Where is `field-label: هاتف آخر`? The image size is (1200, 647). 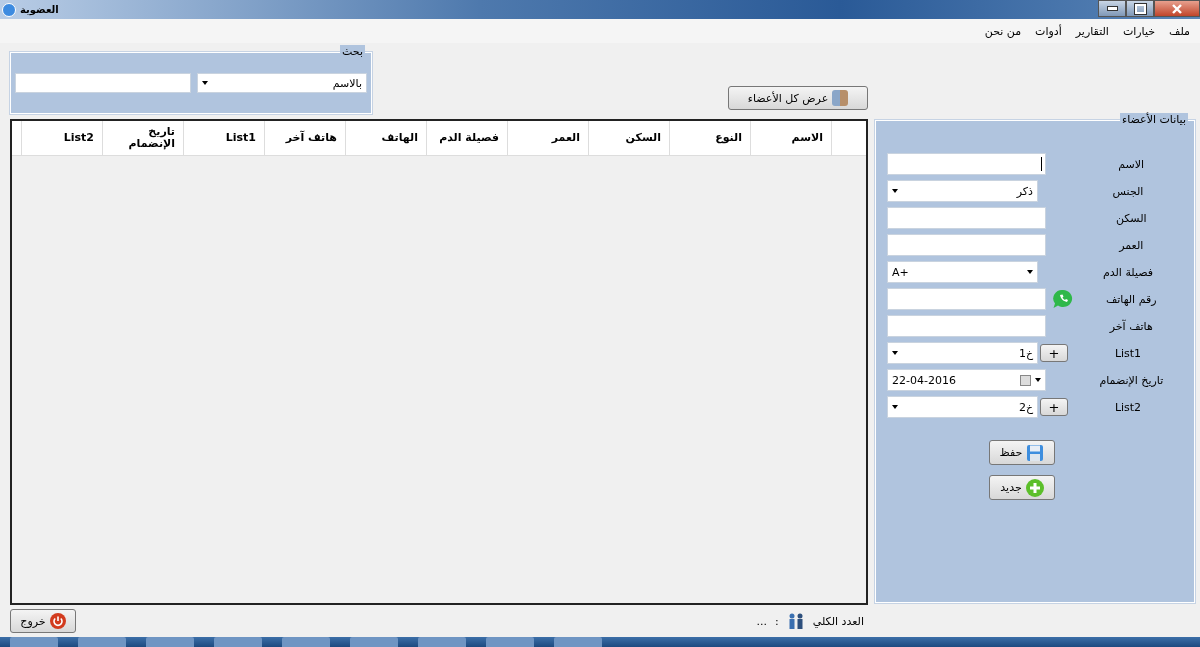
field-label: هاتف آخر is located at coordinates (1131, 326).